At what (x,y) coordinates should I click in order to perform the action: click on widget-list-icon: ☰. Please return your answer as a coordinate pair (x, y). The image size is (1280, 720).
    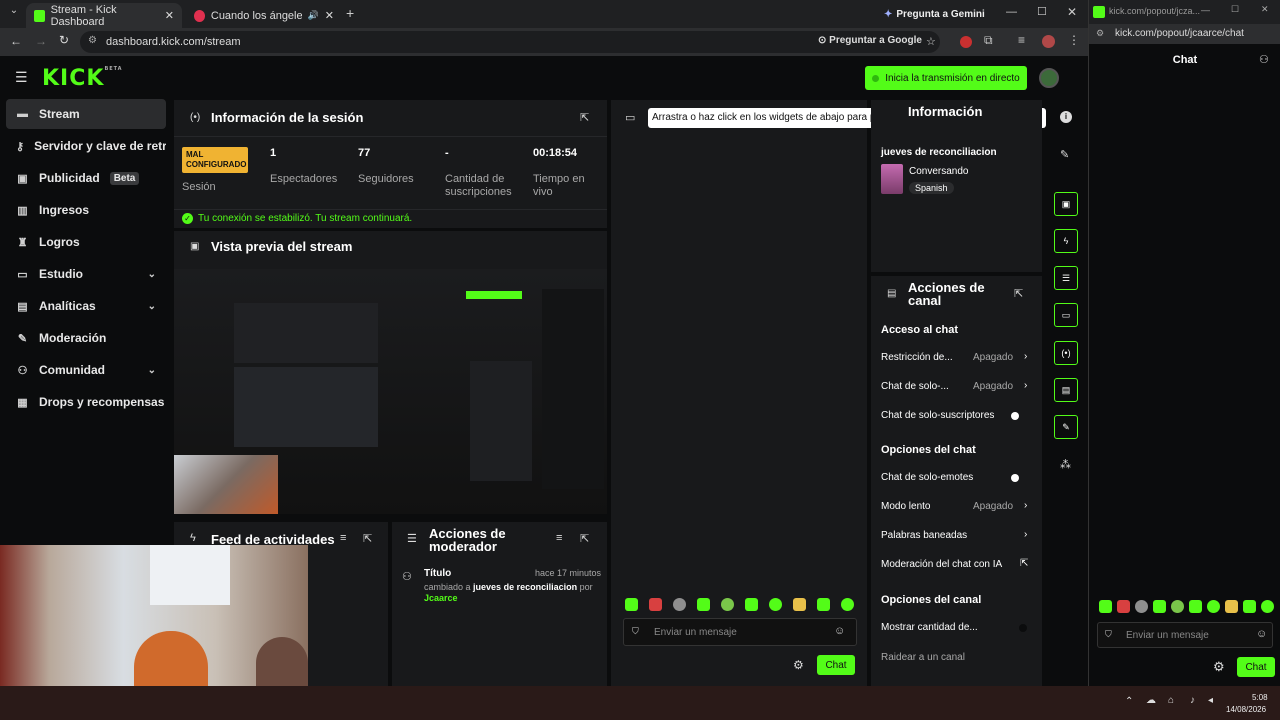
    Looking at the image, I should click on (1066, 278).